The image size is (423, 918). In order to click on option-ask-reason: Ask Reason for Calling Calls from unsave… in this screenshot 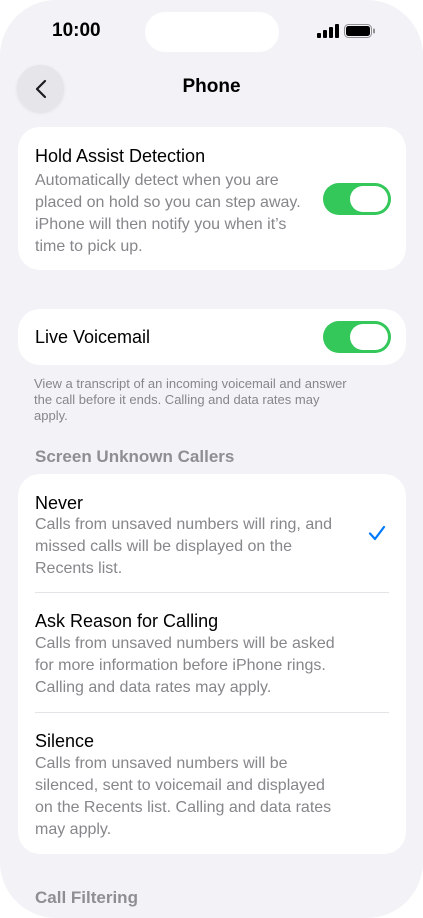, I will do `click(212, 652)`.